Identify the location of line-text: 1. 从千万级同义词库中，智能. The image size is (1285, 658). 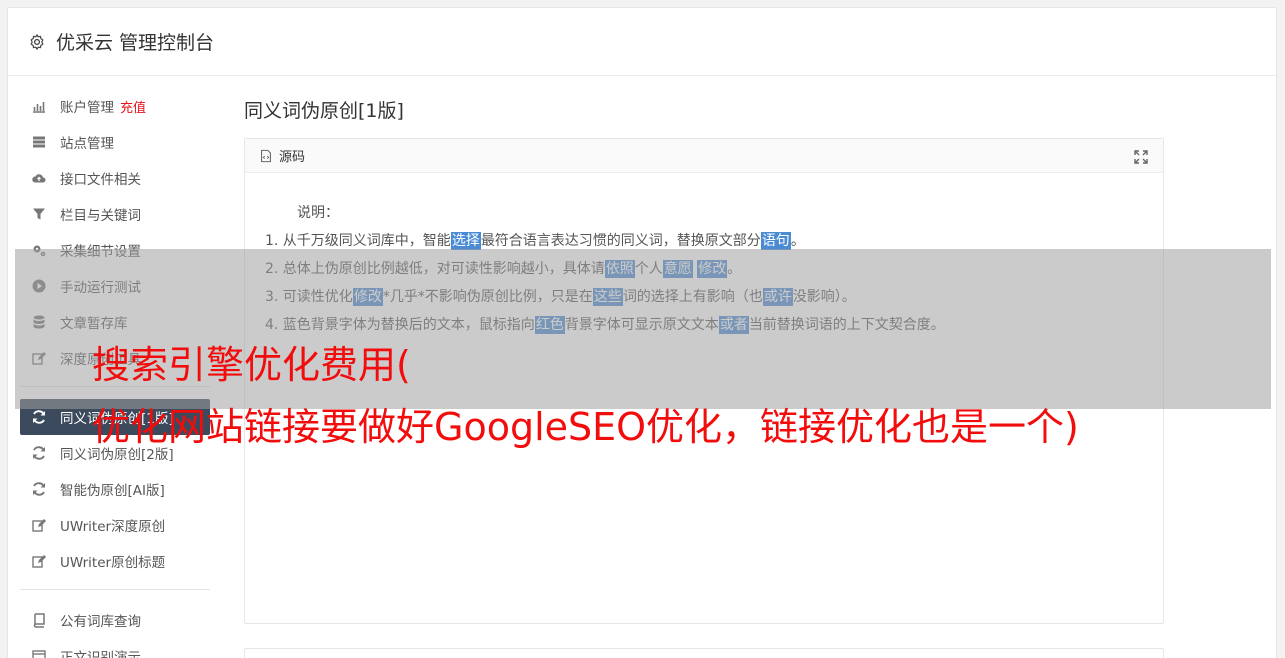
(358, 241).